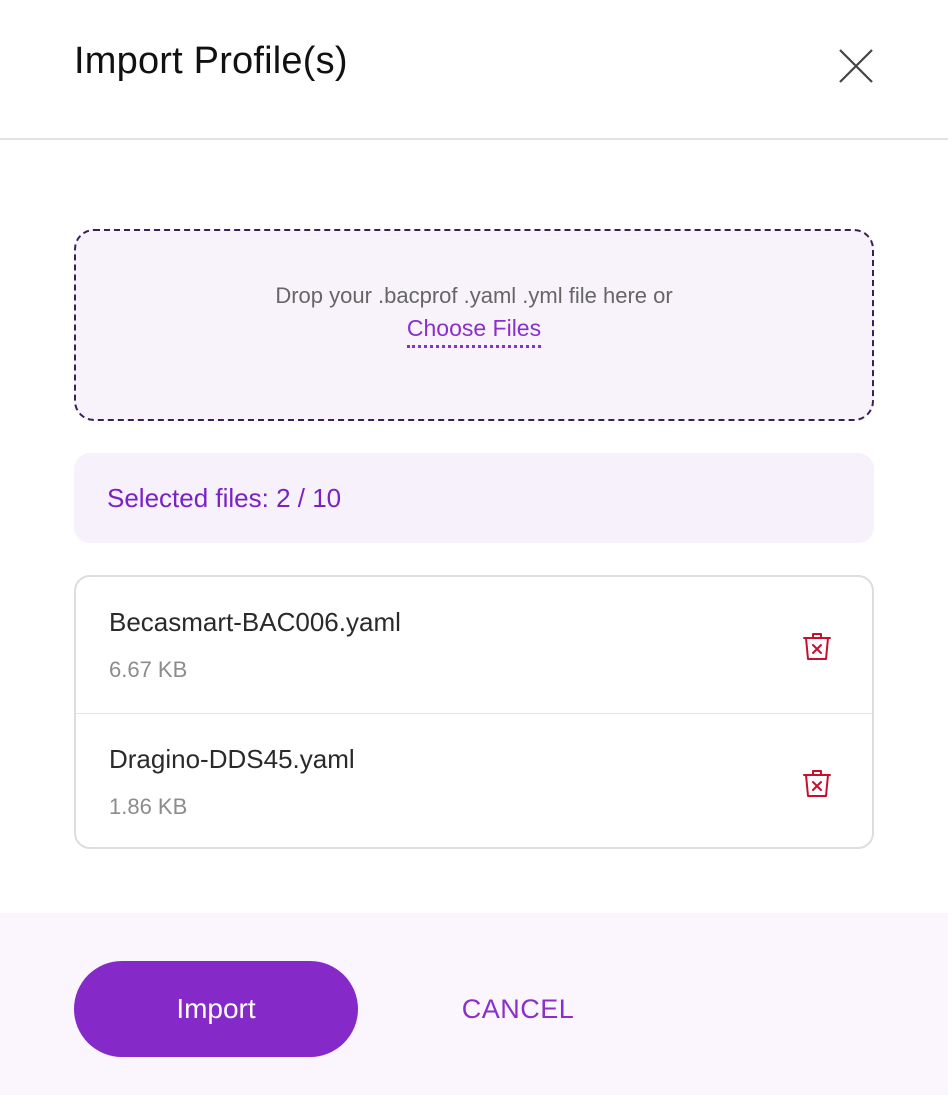 This screenshot has width=948, height=1095. Describe the element at coordinates (518, 1009) in the screenshot. I see `cancel-button: CANCEL` at that location.